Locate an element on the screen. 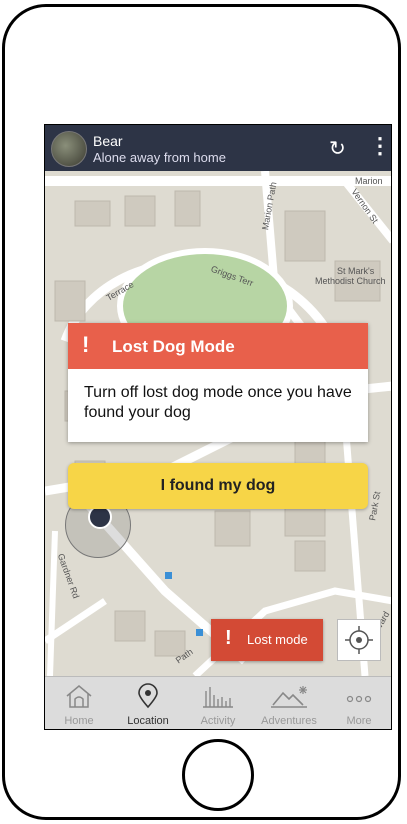 The image size is (407, 824). activity-bars-icon is located at coordinates (218, 697).